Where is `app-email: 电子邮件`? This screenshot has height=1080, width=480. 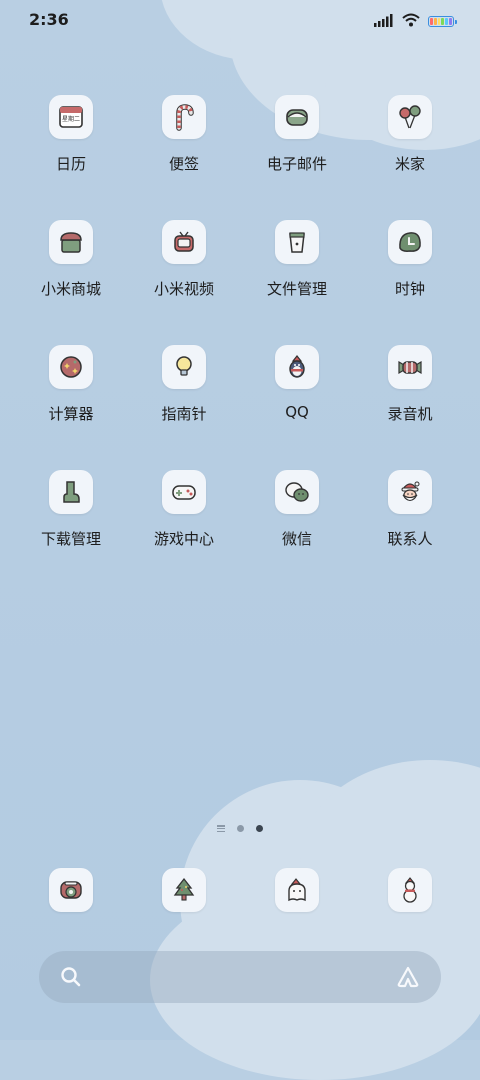 app-email: 电子邮件 is located at coordinates (297, 134).